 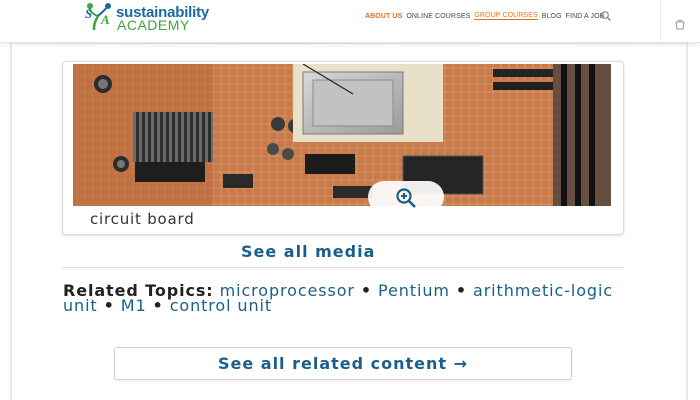 What do you see at coordinates (506, 16) in the screenshot?
I see `nav-group-courses: GROUP COURSES` at bounding box center [506, 16].